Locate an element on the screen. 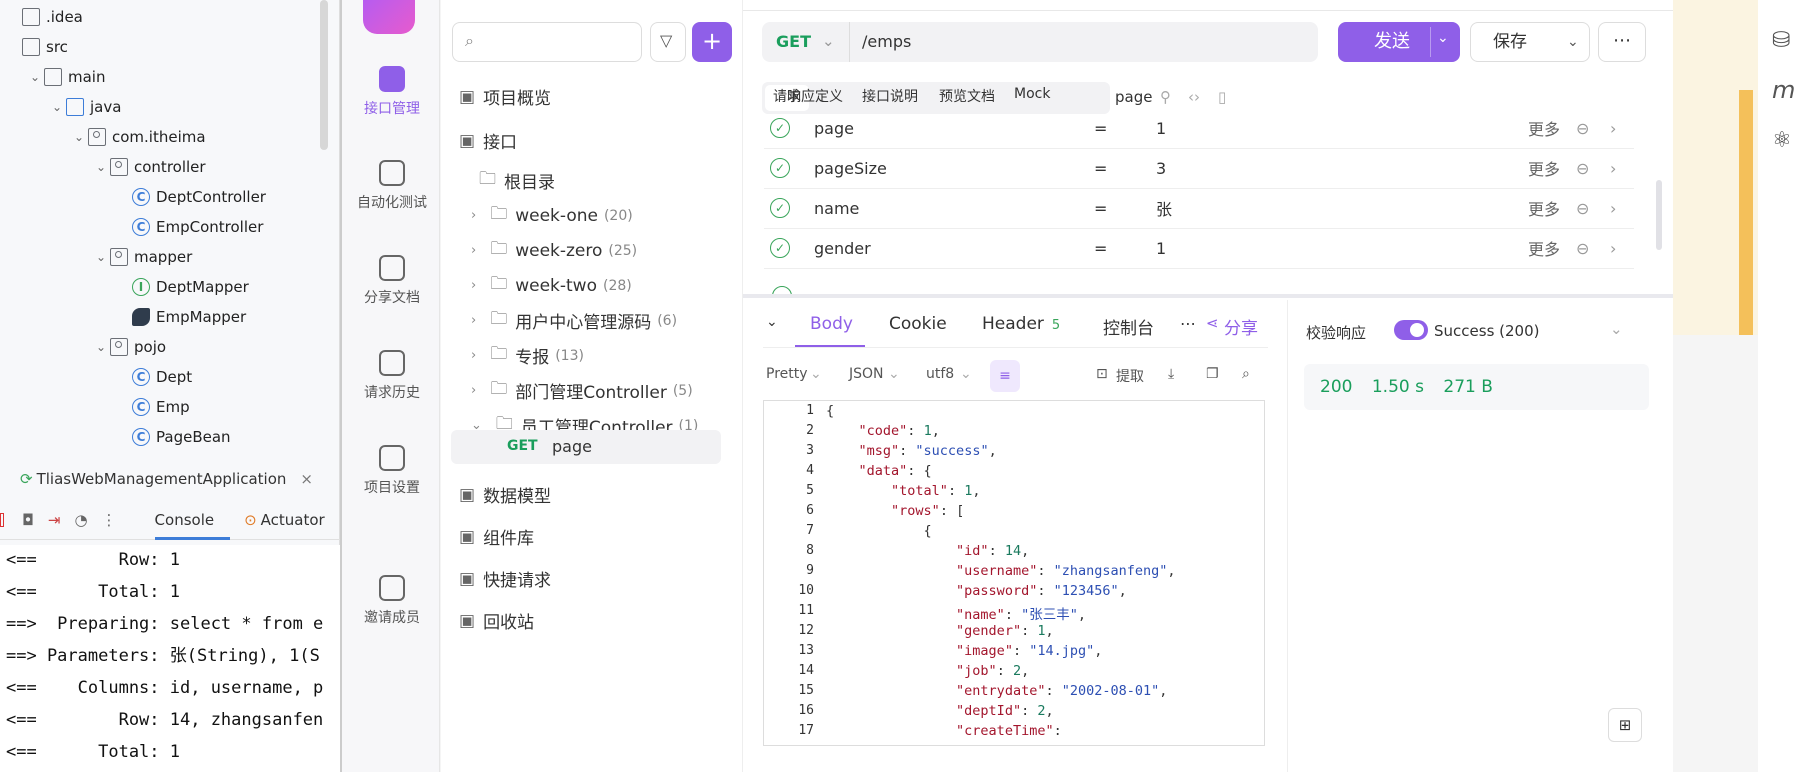  database-icon: ⛁ is located at coordinates (1781, 40).